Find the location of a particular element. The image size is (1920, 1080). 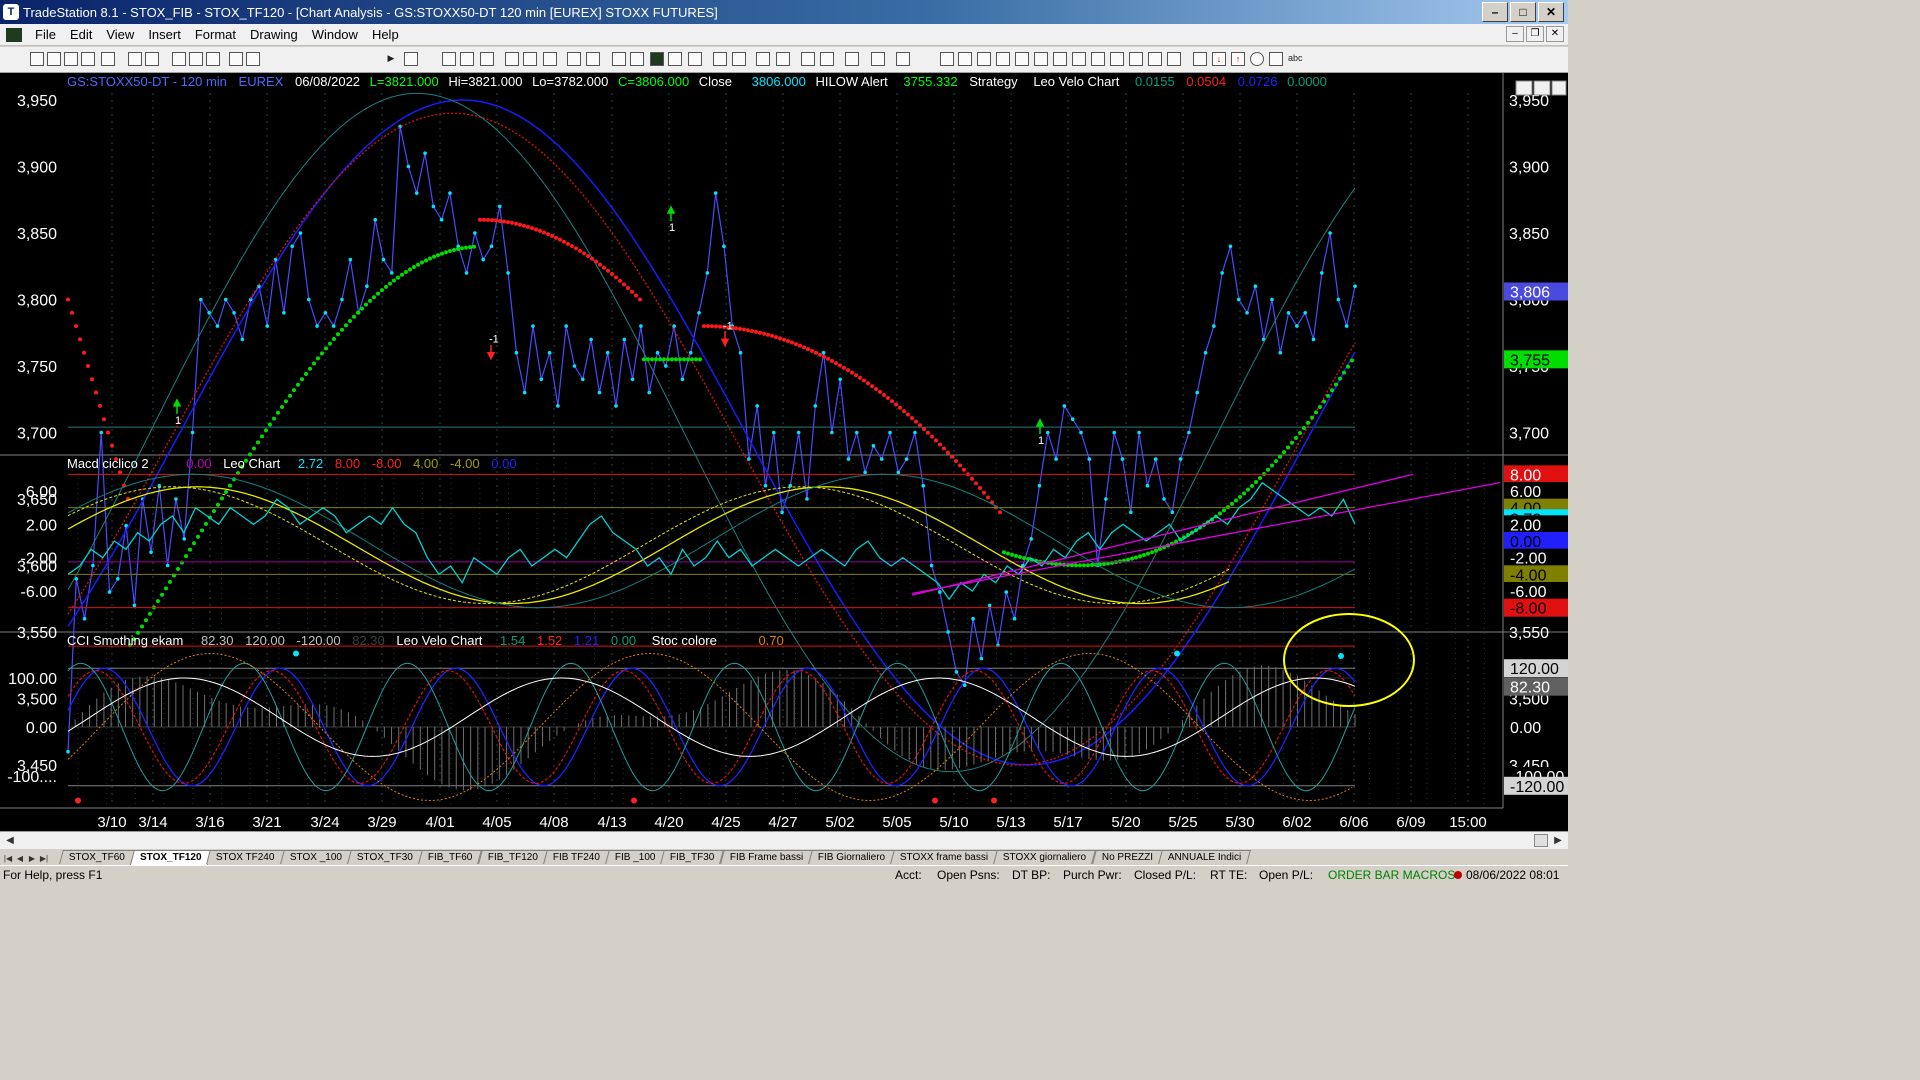

matrix-icon is located at coordinates (487, 59).